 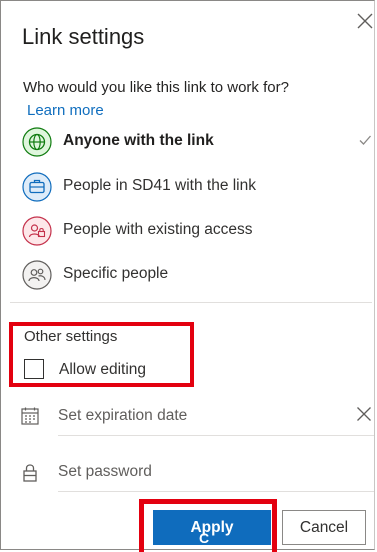 I want to click on expiration-date-field, so click(x=197, y=418).